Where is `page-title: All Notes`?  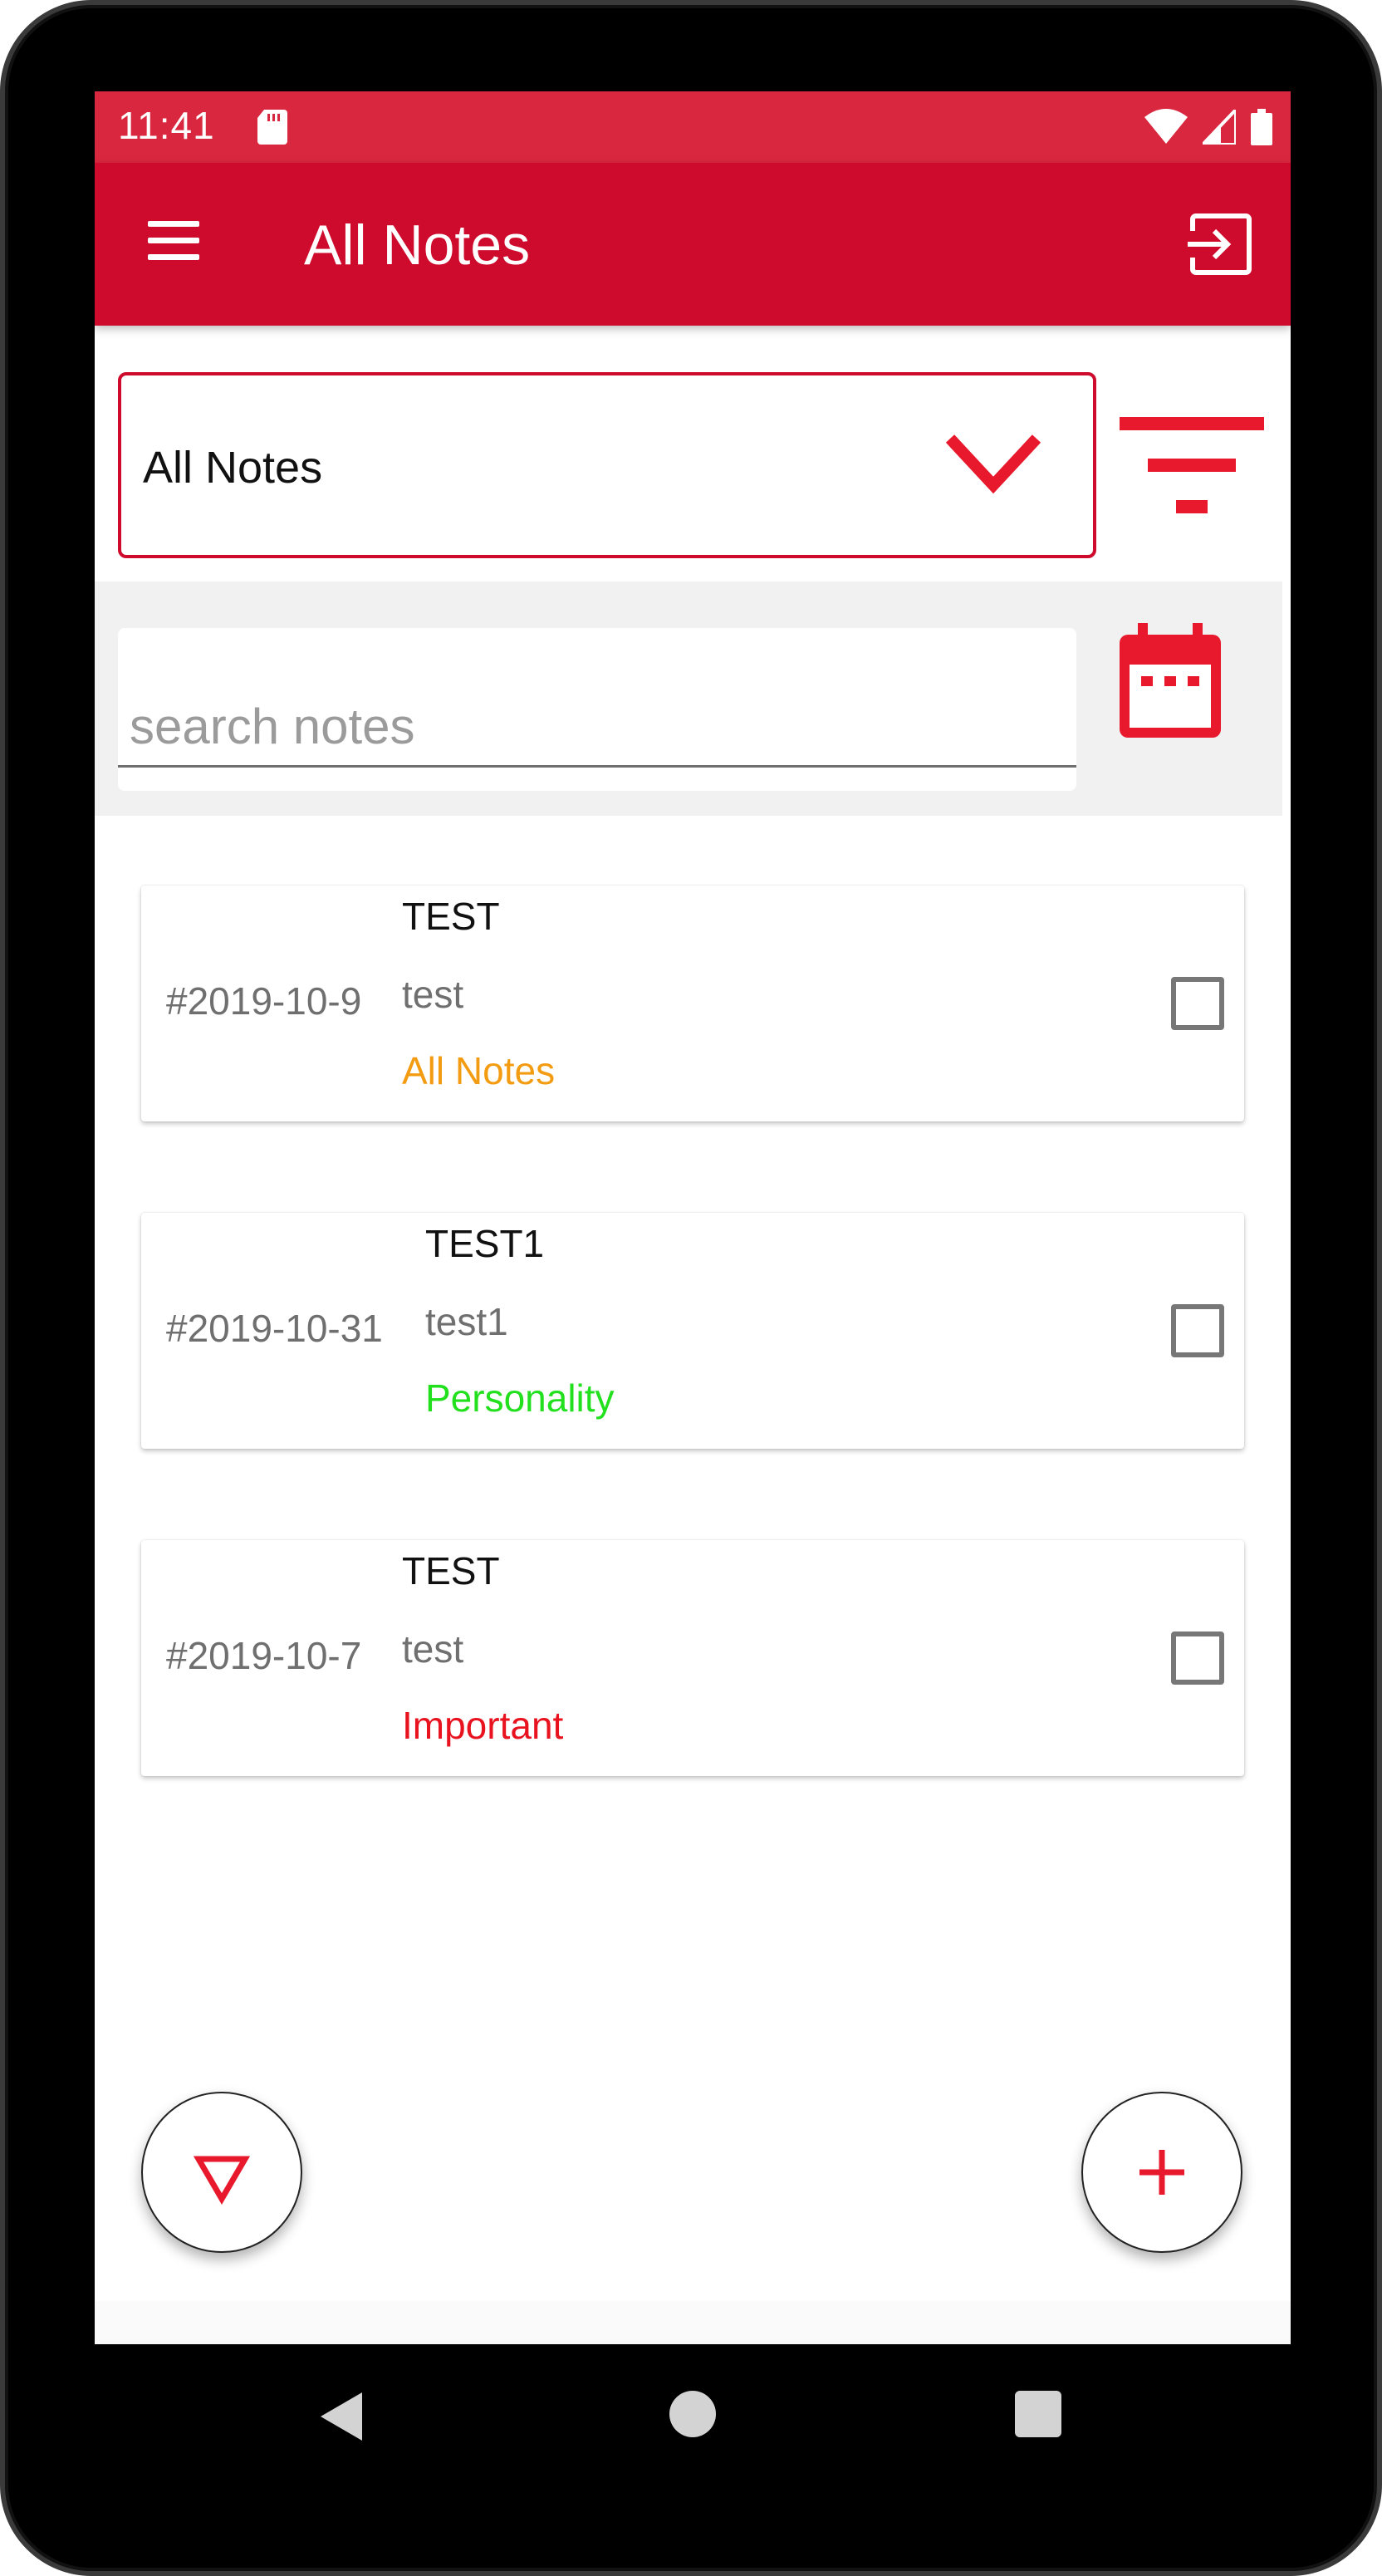 page-title: All Notes is located at coordinates (418, 245).